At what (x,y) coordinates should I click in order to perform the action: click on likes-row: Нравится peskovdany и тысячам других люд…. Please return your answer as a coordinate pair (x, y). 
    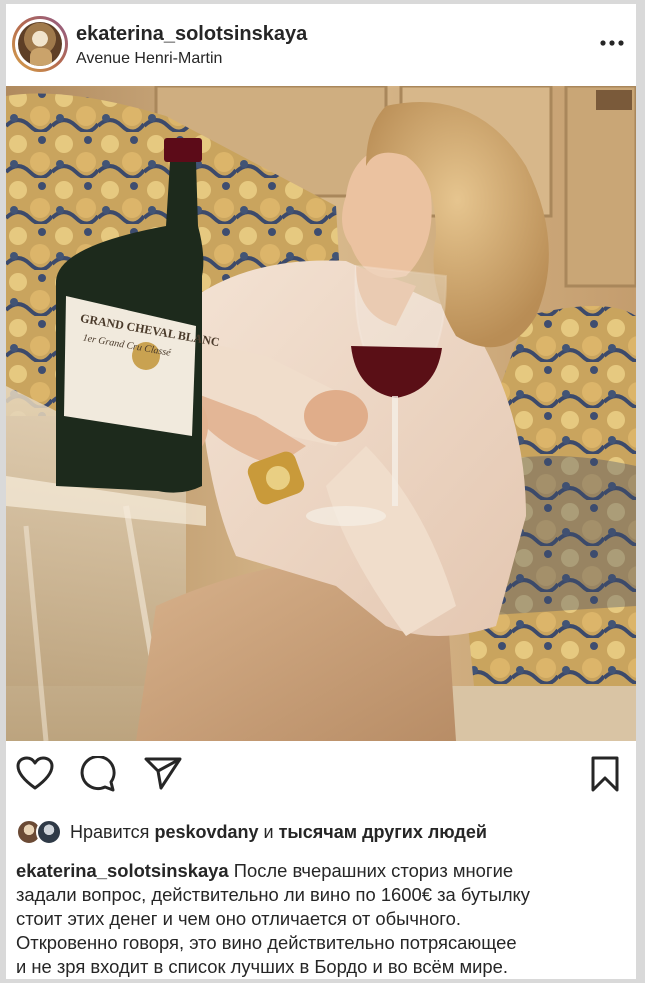
    Looking at the image, I should click on (321, 831).